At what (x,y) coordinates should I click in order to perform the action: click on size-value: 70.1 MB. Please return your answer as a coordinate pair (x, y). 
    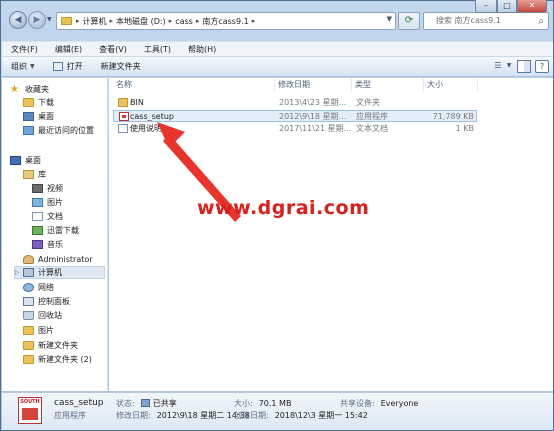
    Looking at the image, I should click on (275, 403).